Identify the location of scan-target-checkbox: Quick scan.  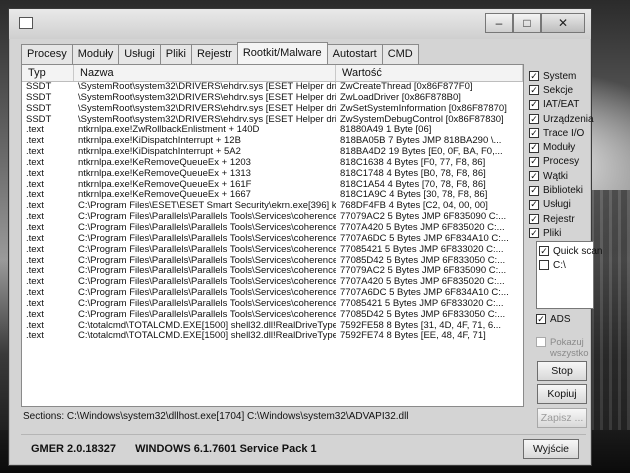
(570, 251).